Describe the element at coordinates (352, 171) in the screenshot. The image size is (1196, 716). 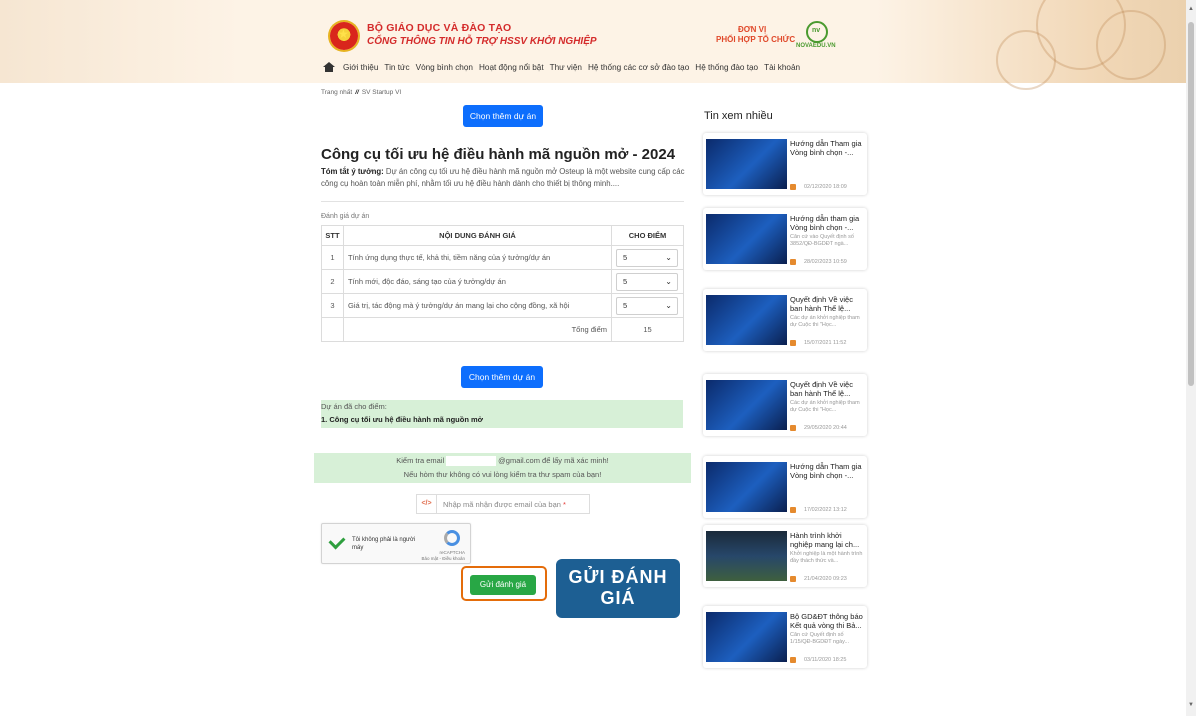
I see `summary-label: Tóm tắt ý tưởng:` at that location.